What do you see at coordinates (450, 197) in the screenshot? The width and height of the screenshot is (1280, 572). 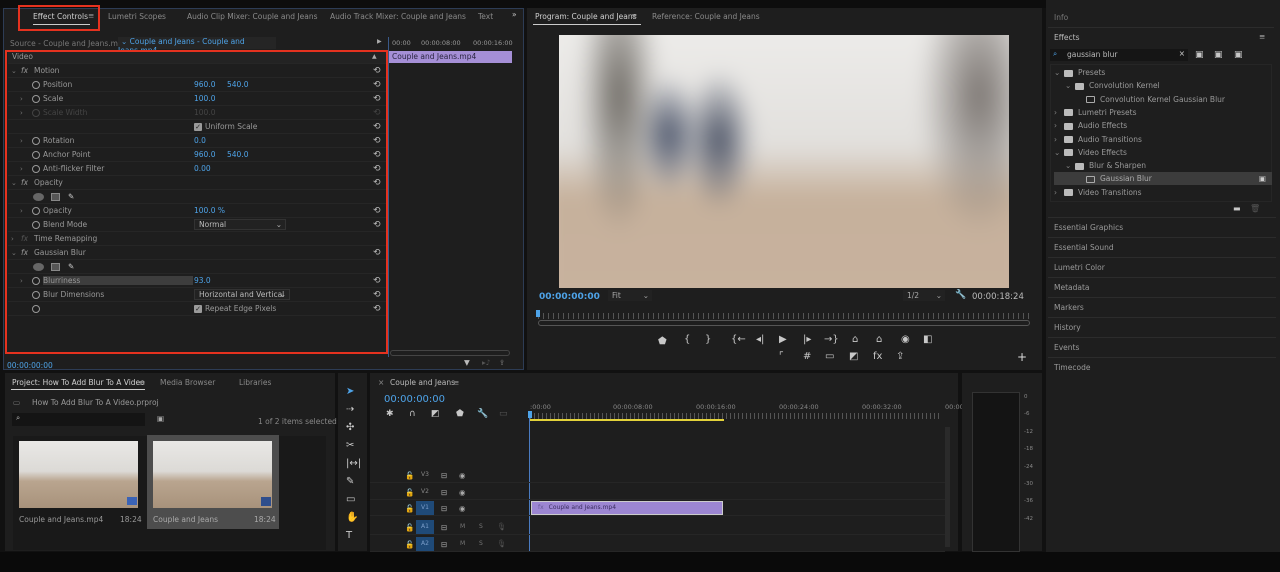 I see `ec-mini-timeline` at bounding box center [450, 197].